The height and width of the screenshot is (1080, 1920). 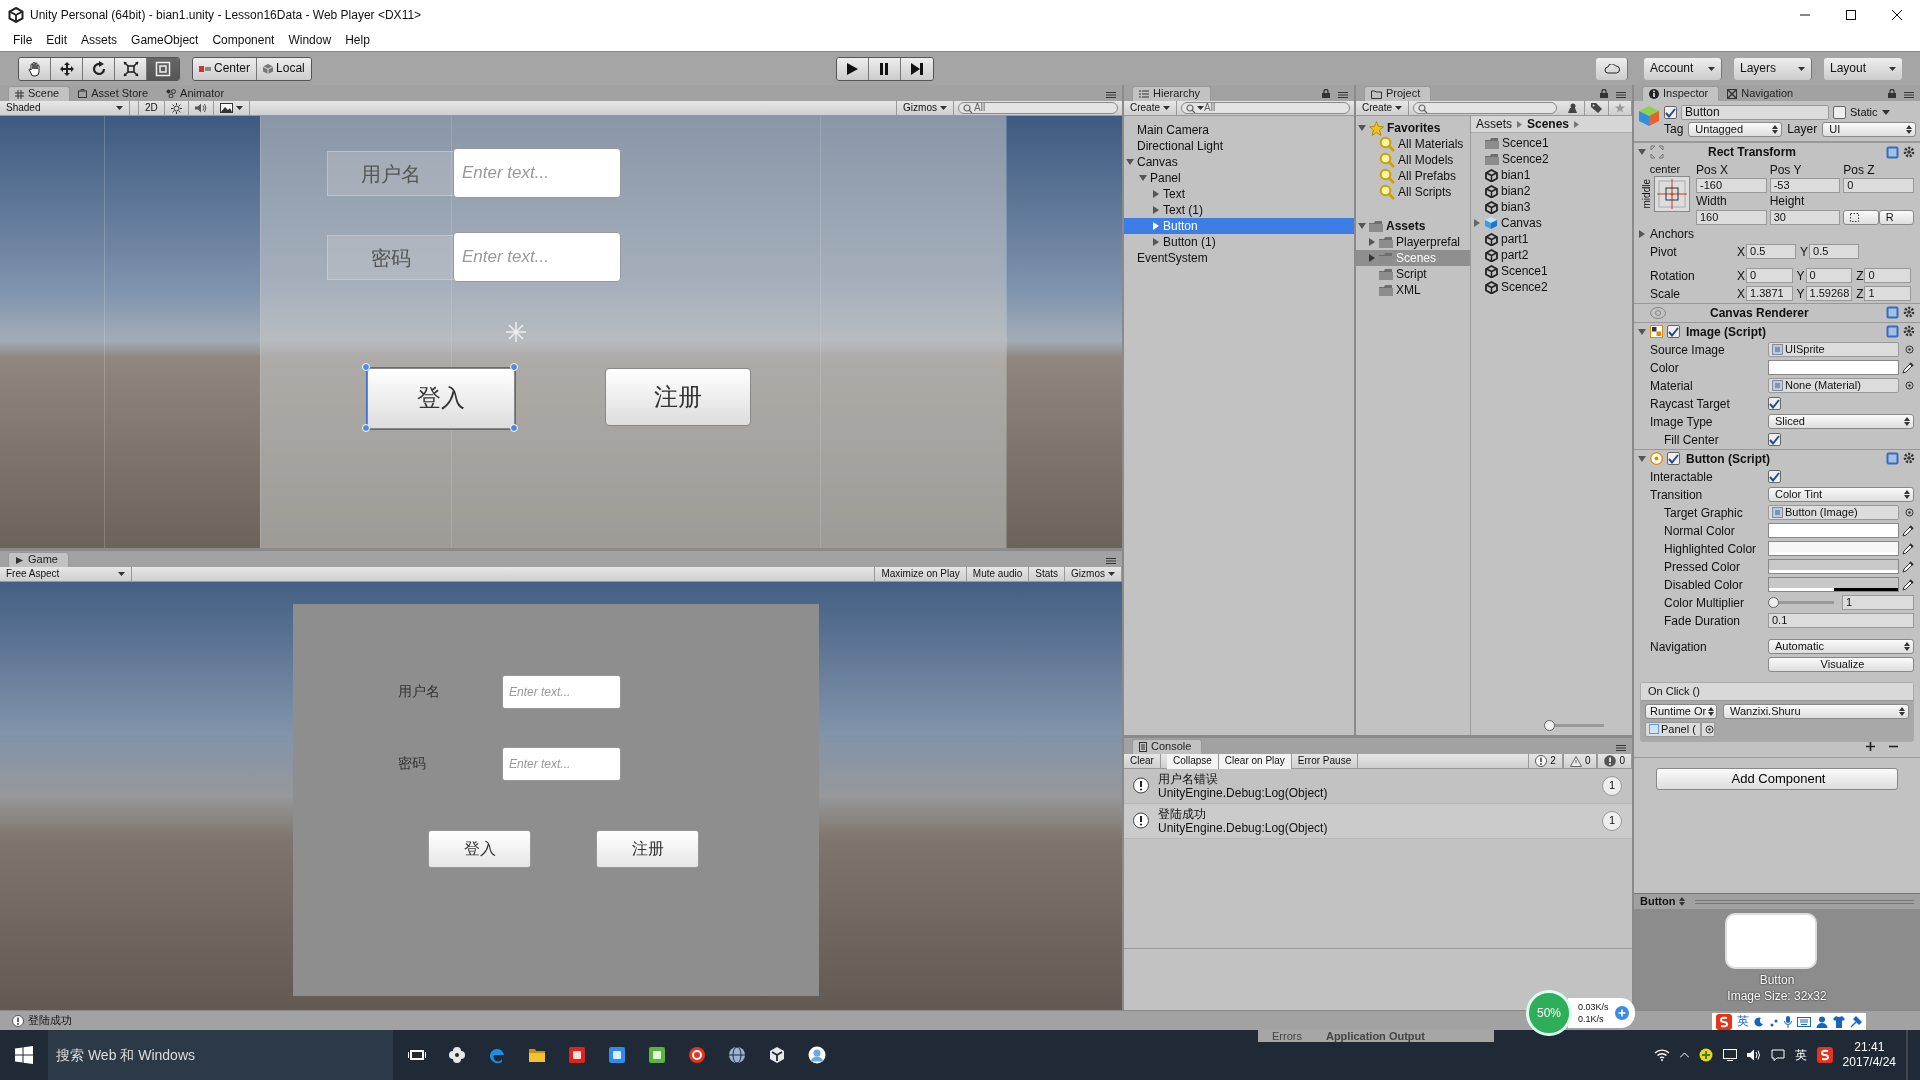 I want to click on number-field: 0, so click(x=1769, y=276).